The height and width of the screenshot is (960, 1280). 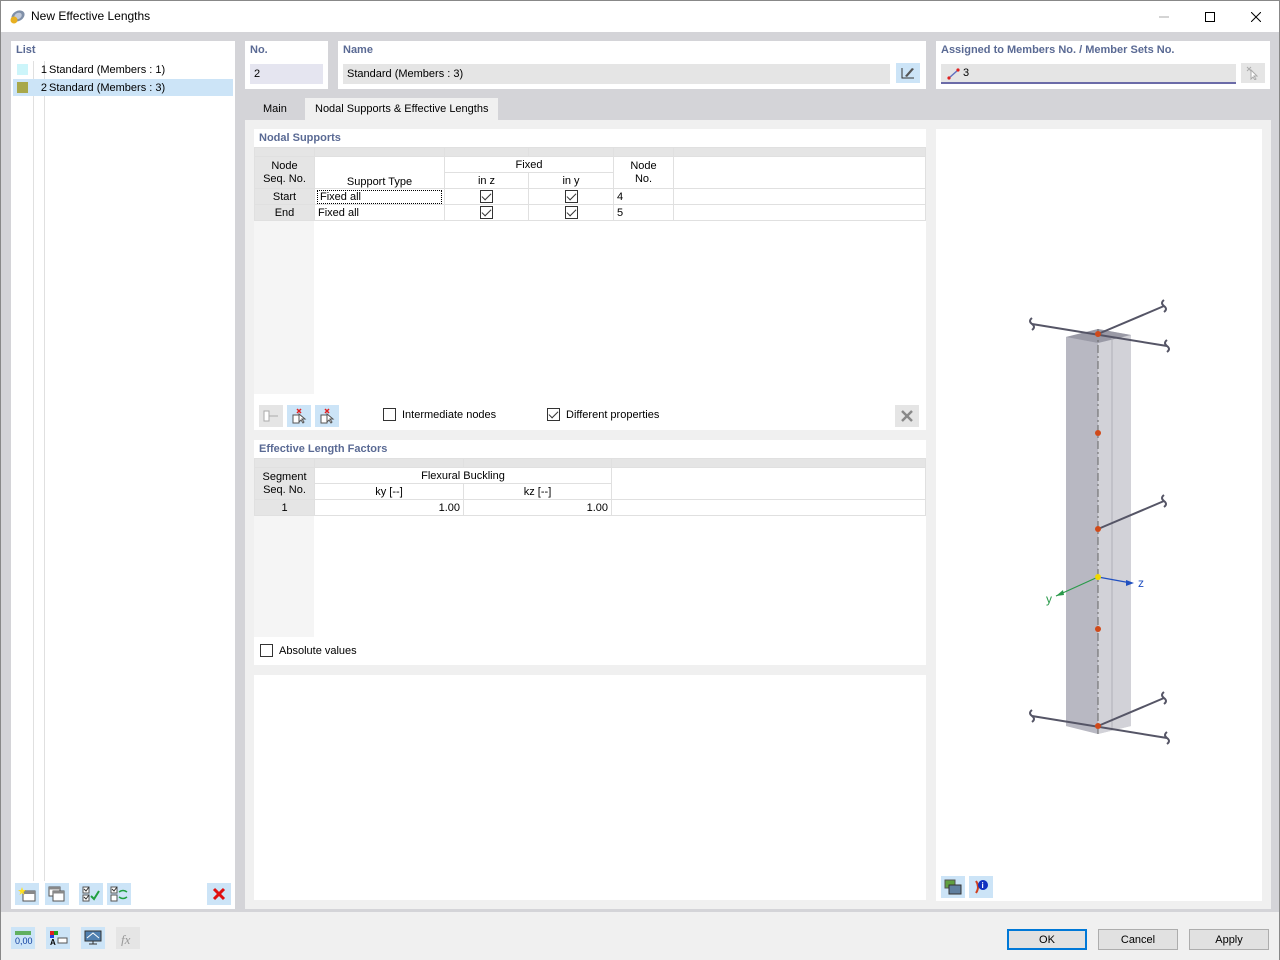 I want to click on col-empty, so click(x=799, y=172).